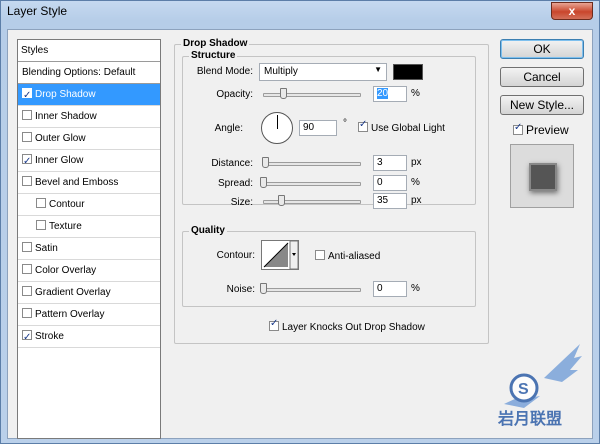 The height and width of the screenshot is (444, 600). I want to click on watermark-logo: S 岩月联盟, so click(539, 386).